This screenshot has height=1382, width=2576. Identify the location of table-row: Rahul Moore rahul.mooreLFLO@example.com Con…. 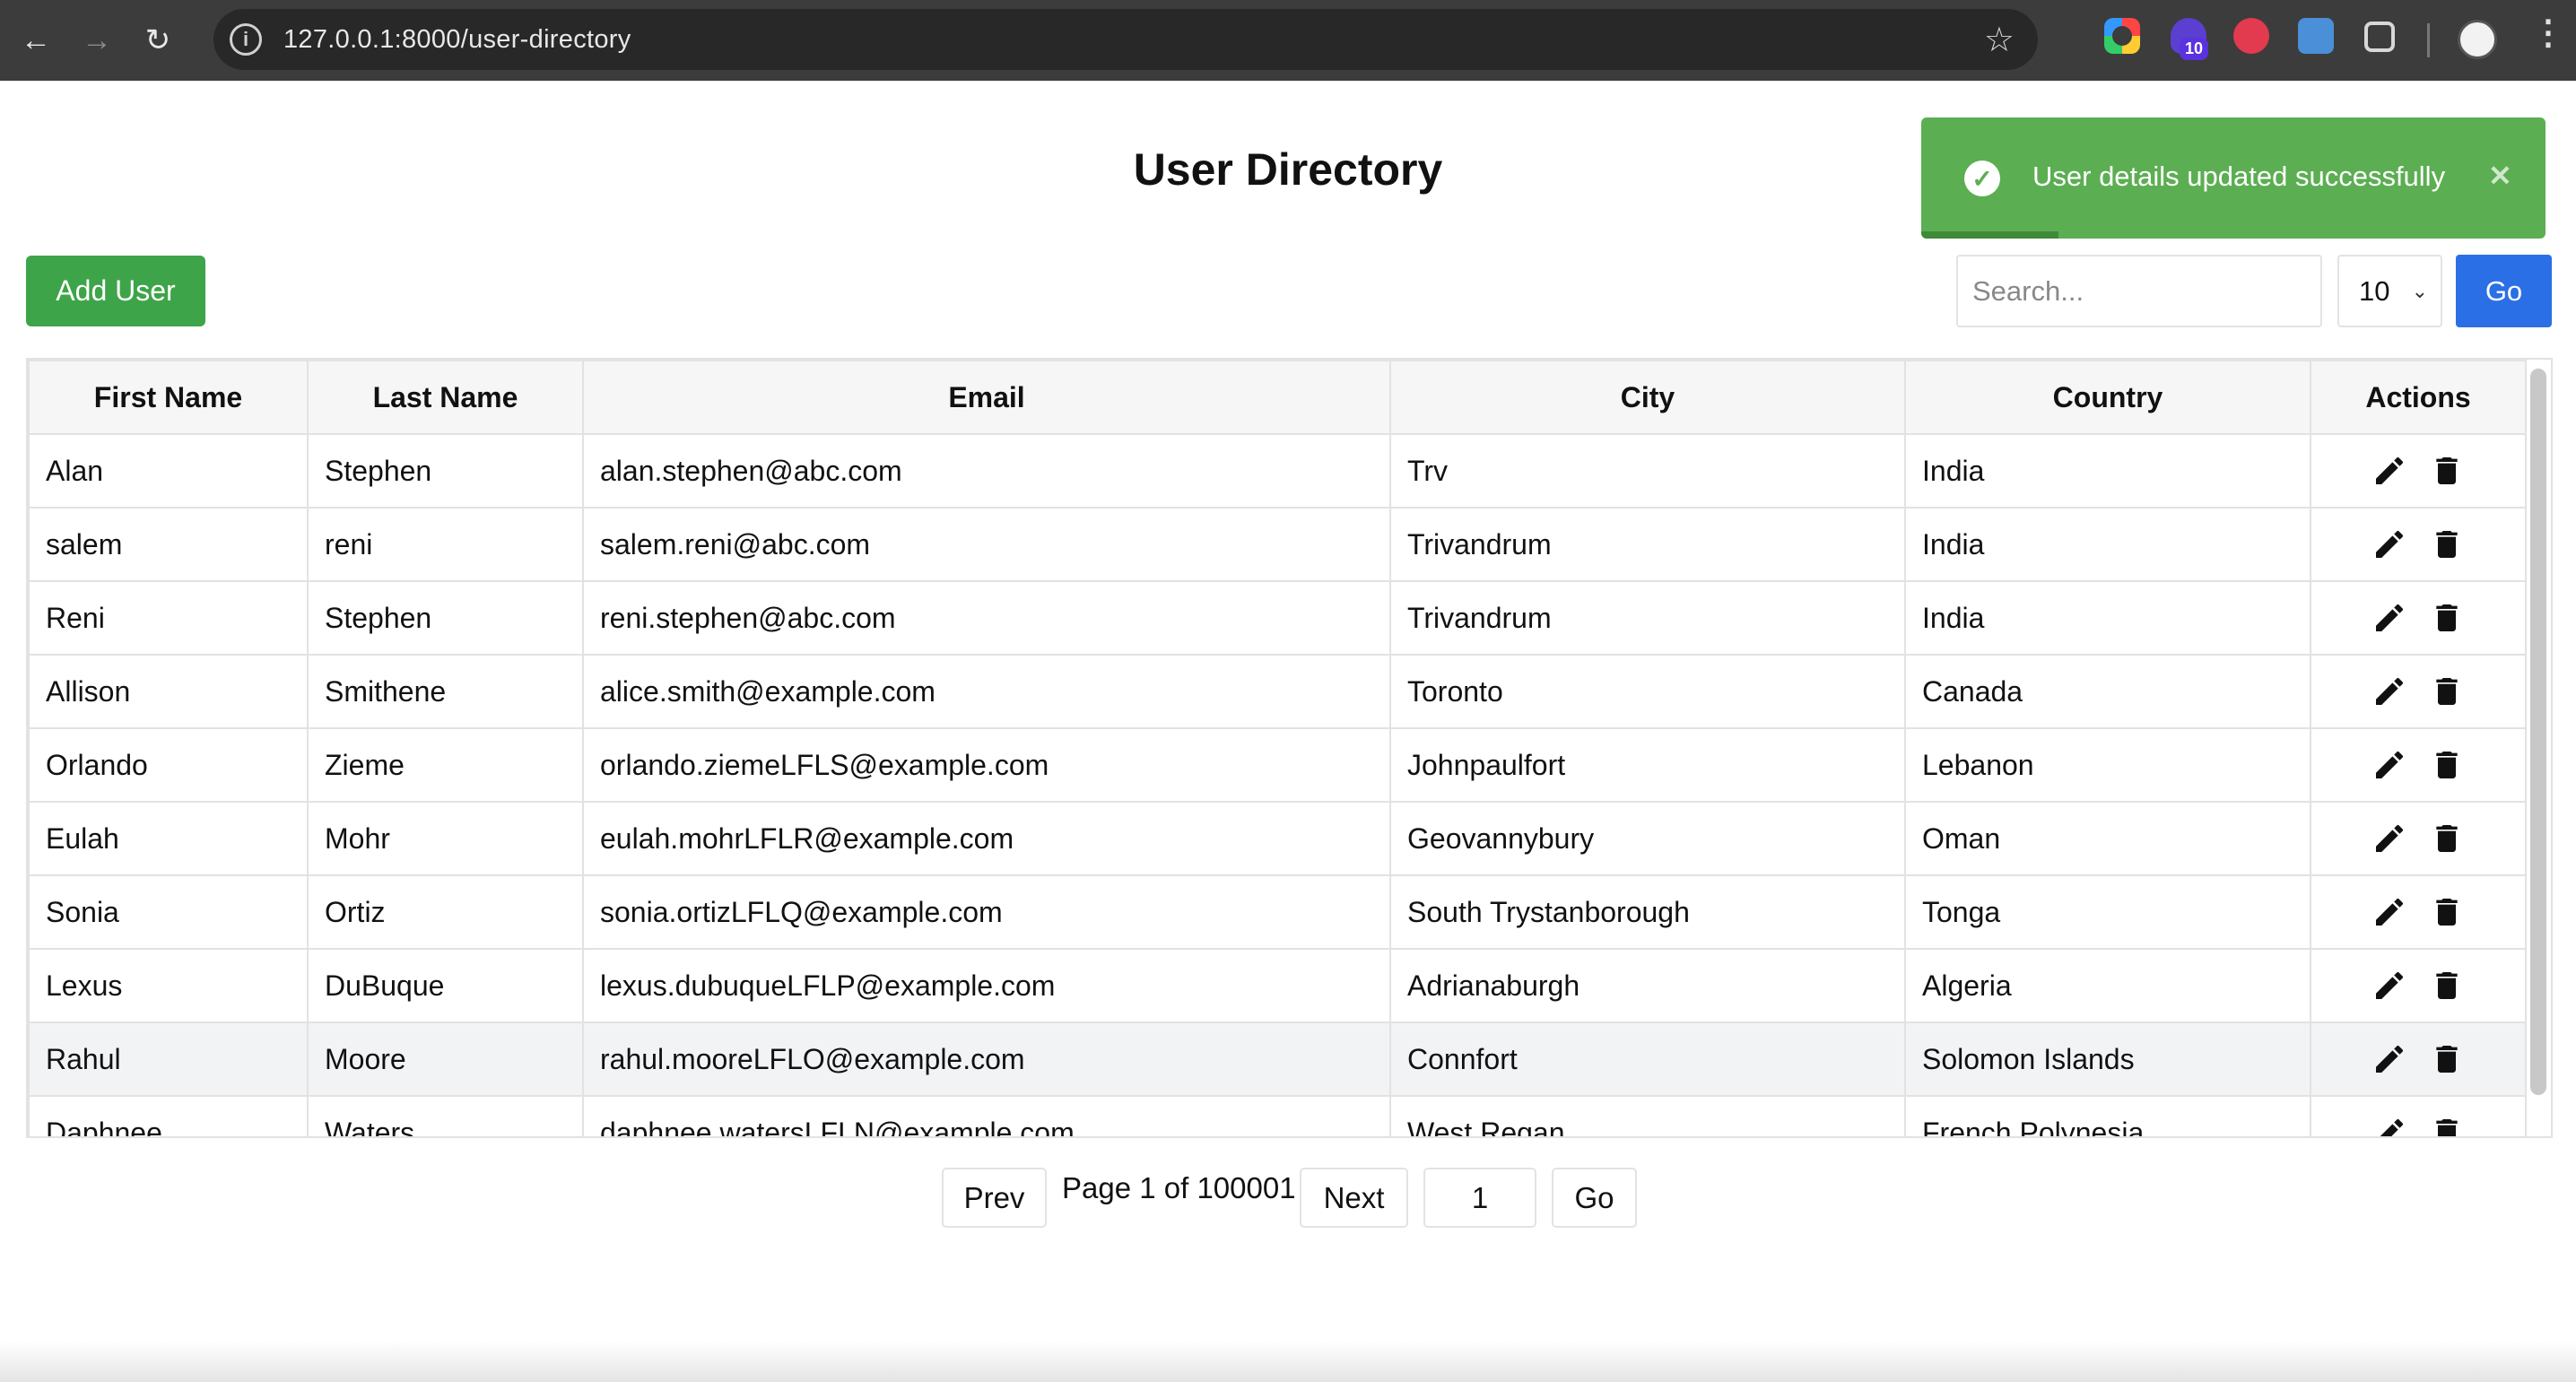
(1277, 1059).